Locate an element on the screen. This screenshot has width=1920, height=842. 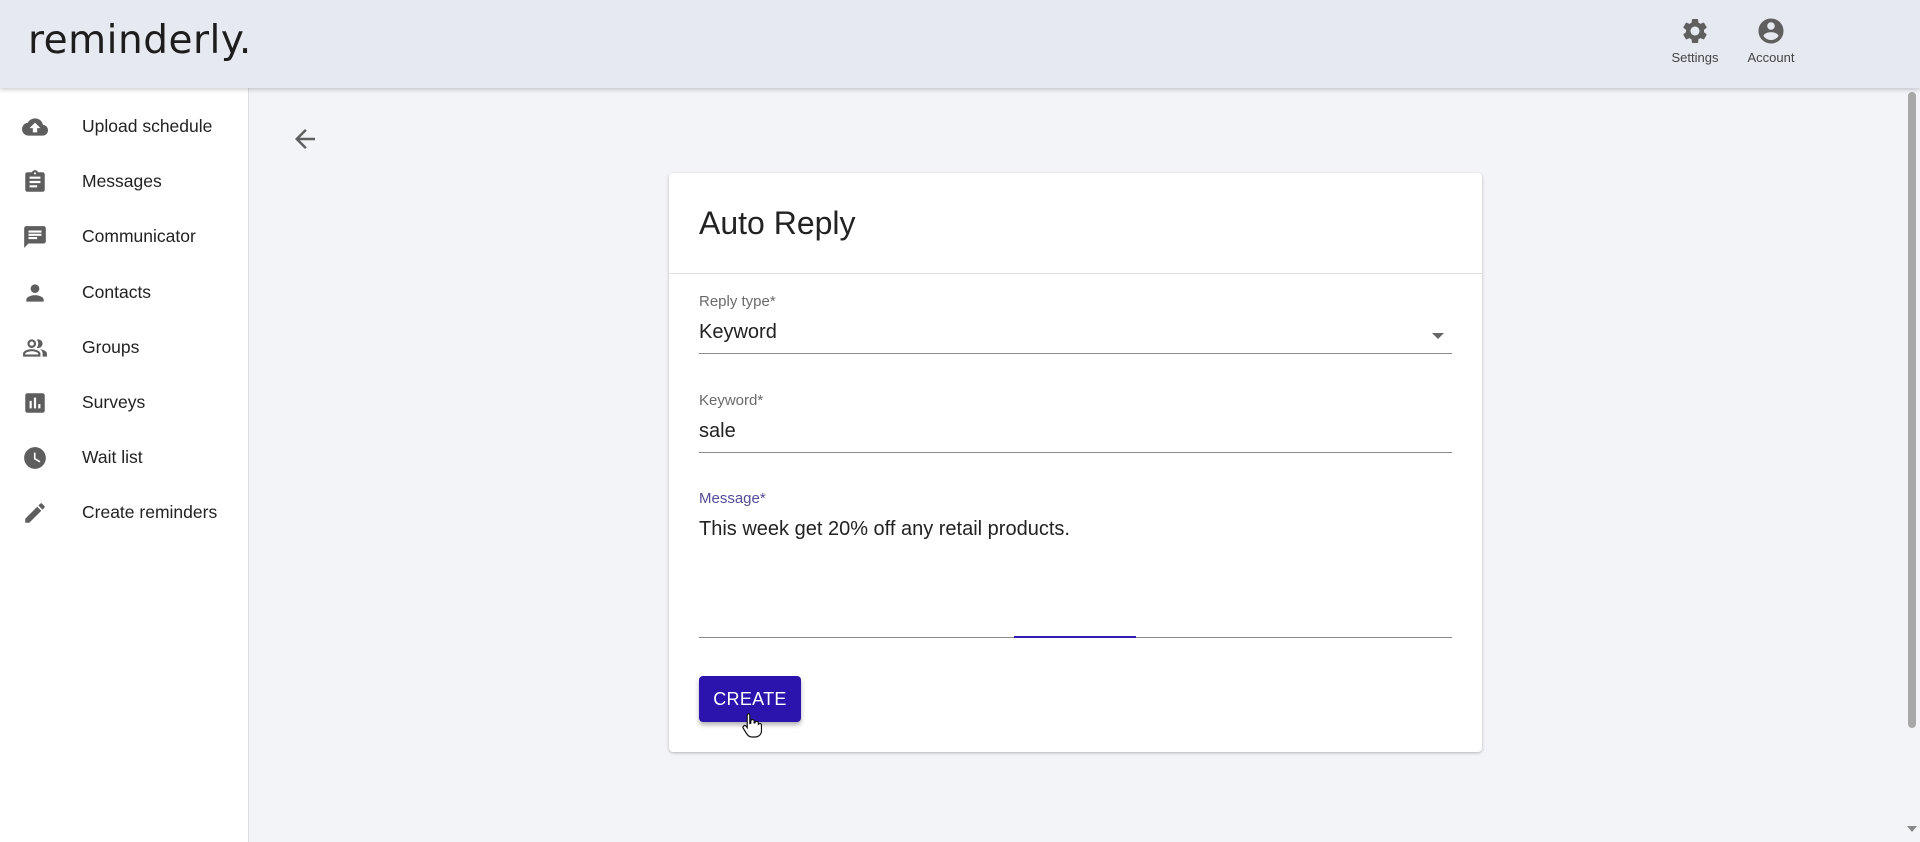
back-button is located at coordinates (305, 139).